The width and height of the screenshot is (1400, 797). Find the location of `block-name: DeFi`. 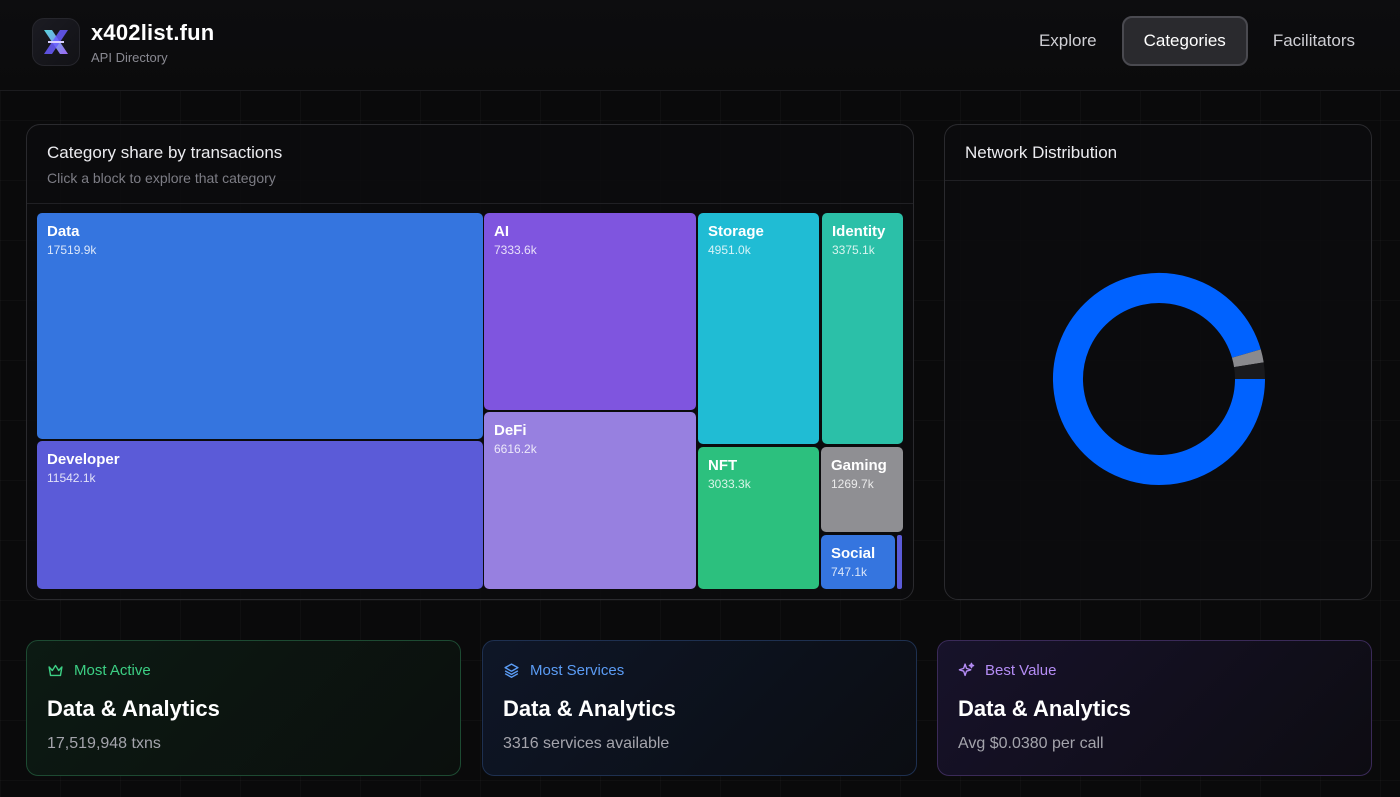

block-name: DeFi is located at coordinates (510, 430).